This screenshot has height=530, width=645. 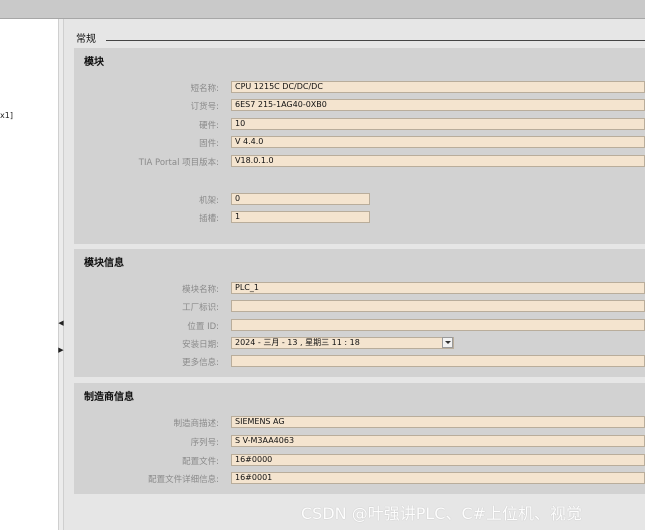 What do you see at coordinates (322, 9) in the screenshot?
I see `title-bar` at bounding box center [322, 9].